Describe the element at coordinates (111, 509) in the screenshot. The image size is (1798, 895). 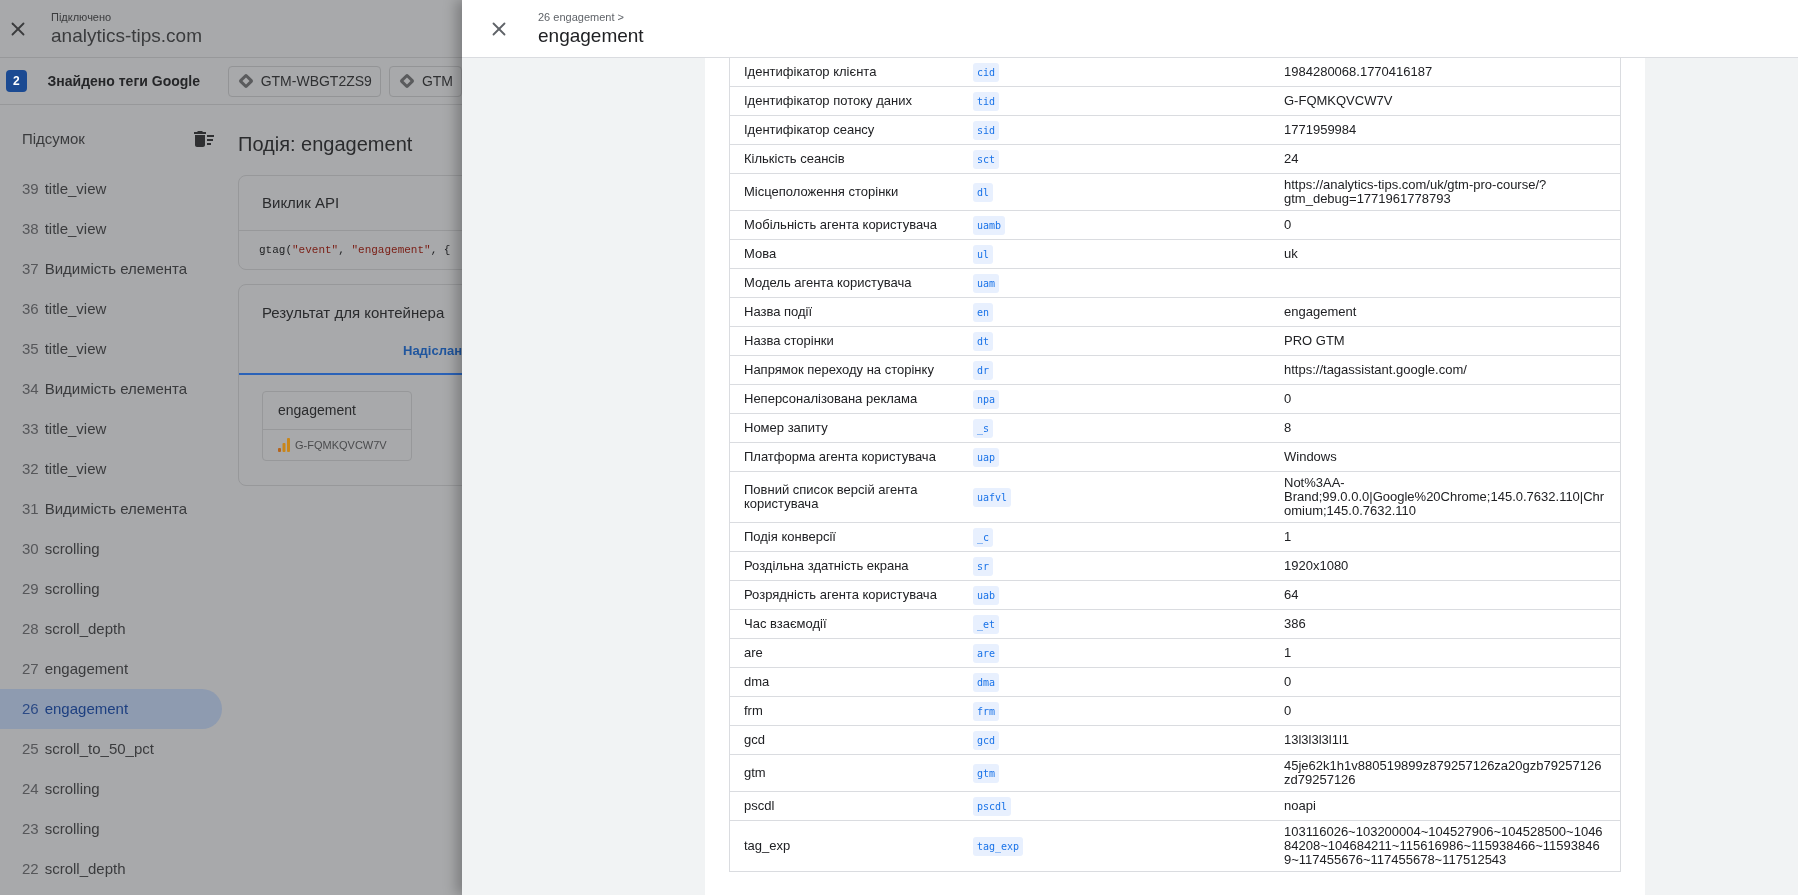
I see `event-item: 31 Видимість елемента` at that location.